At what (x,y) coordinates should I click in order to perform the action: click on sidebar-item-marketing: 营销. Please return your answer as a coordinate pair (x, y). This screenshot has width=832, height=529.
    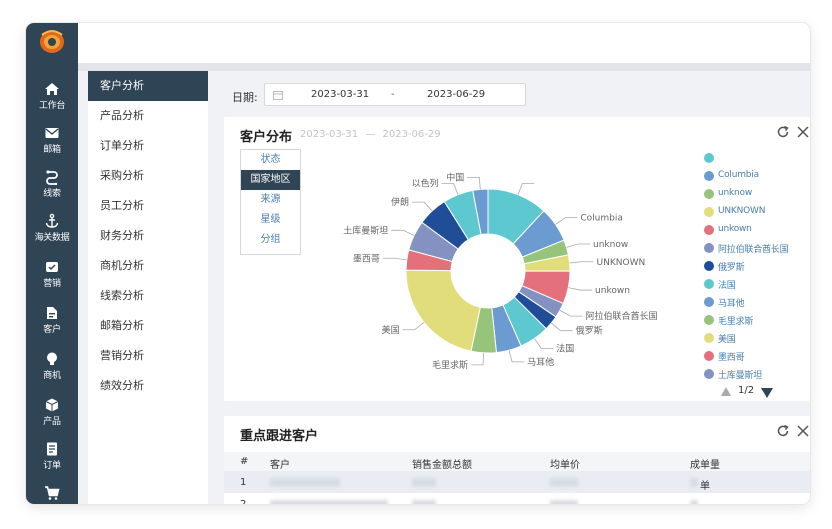
    Looking at the image, I should click on (52, 281).